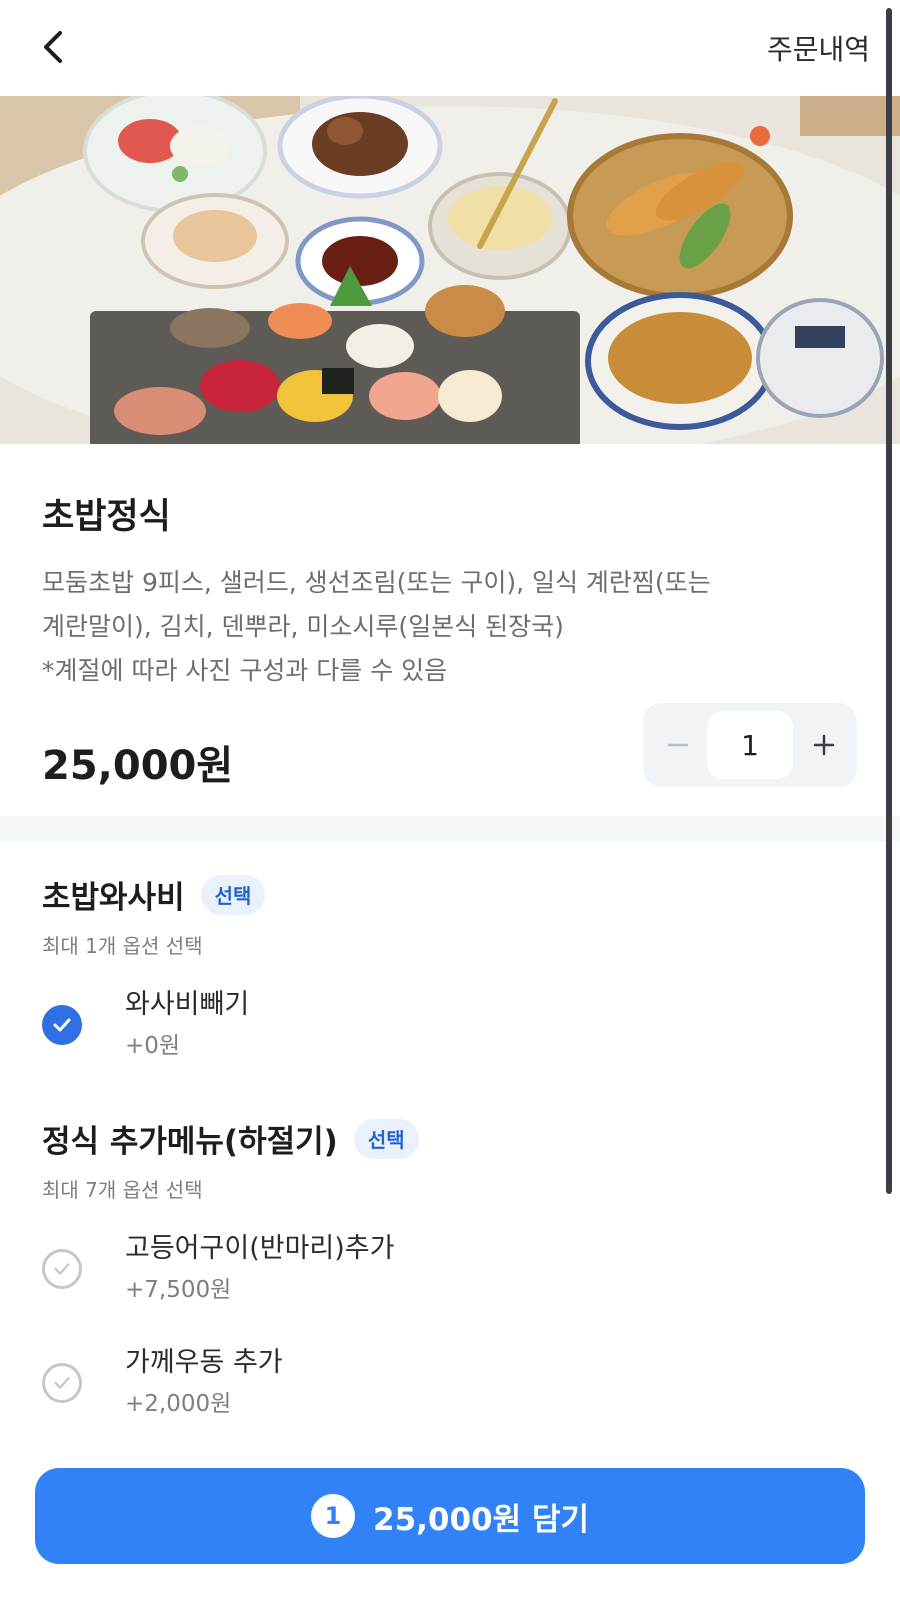  Describe the element at coordinates (204, 1362) in the screenshot. I see `option-name: 가께우동 추가` at that location.